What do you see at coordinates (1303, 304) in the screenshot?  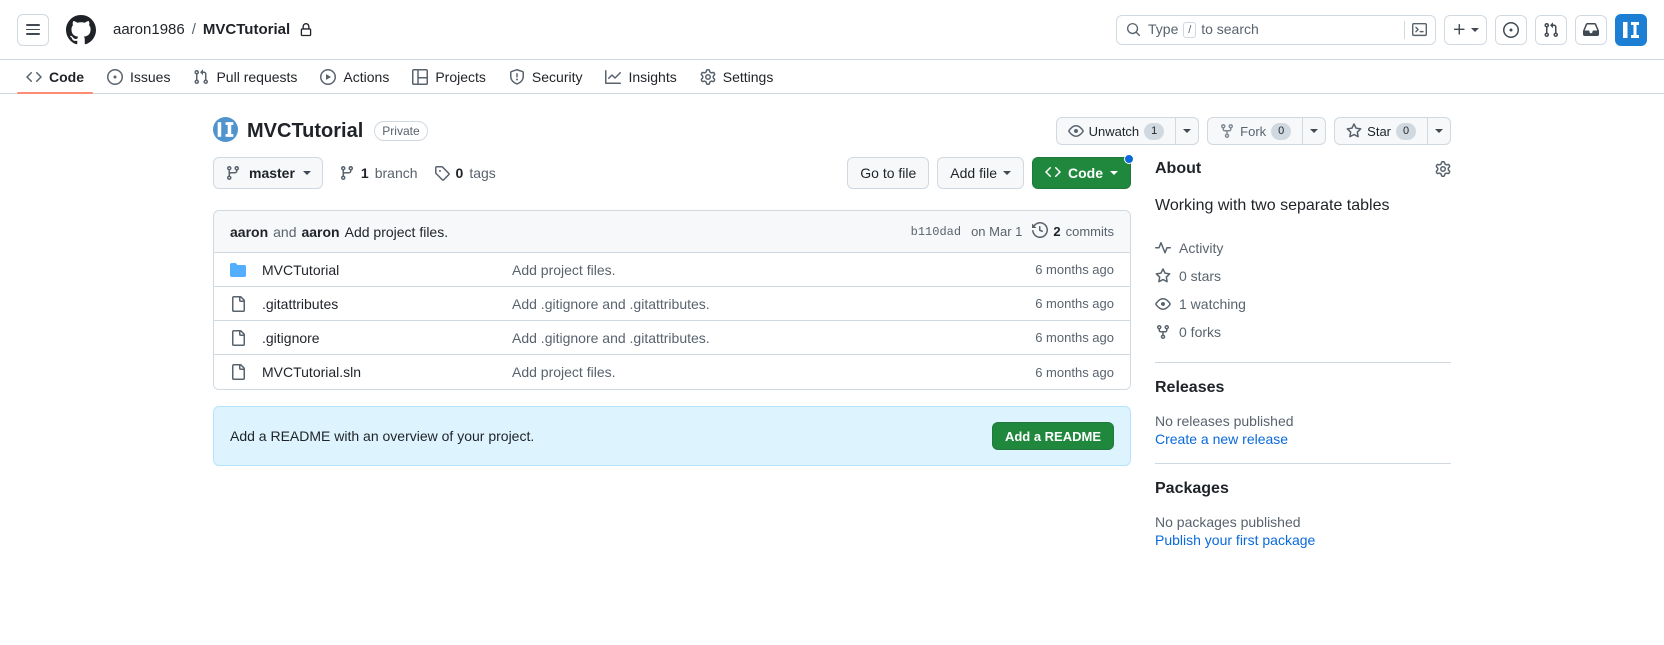 I see `watching-link: 1 watching` at bounding box center [1303, 304].